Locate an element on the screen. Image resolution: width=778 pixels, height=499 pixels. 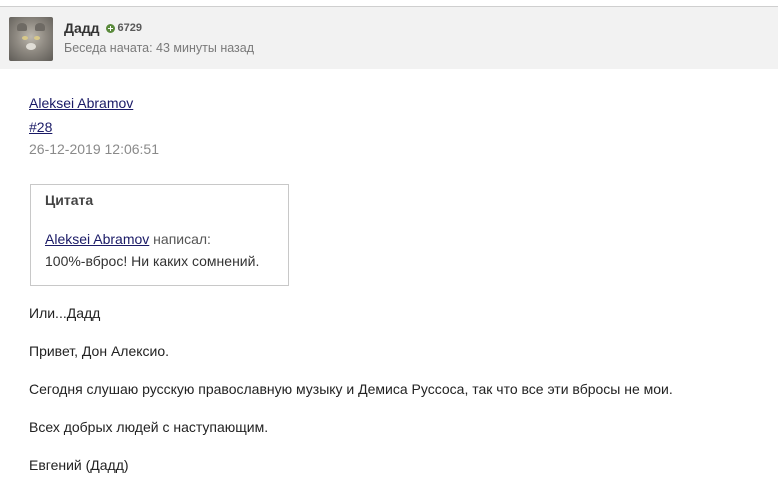
avatar-eye-left is located at coordinates (25, 38).